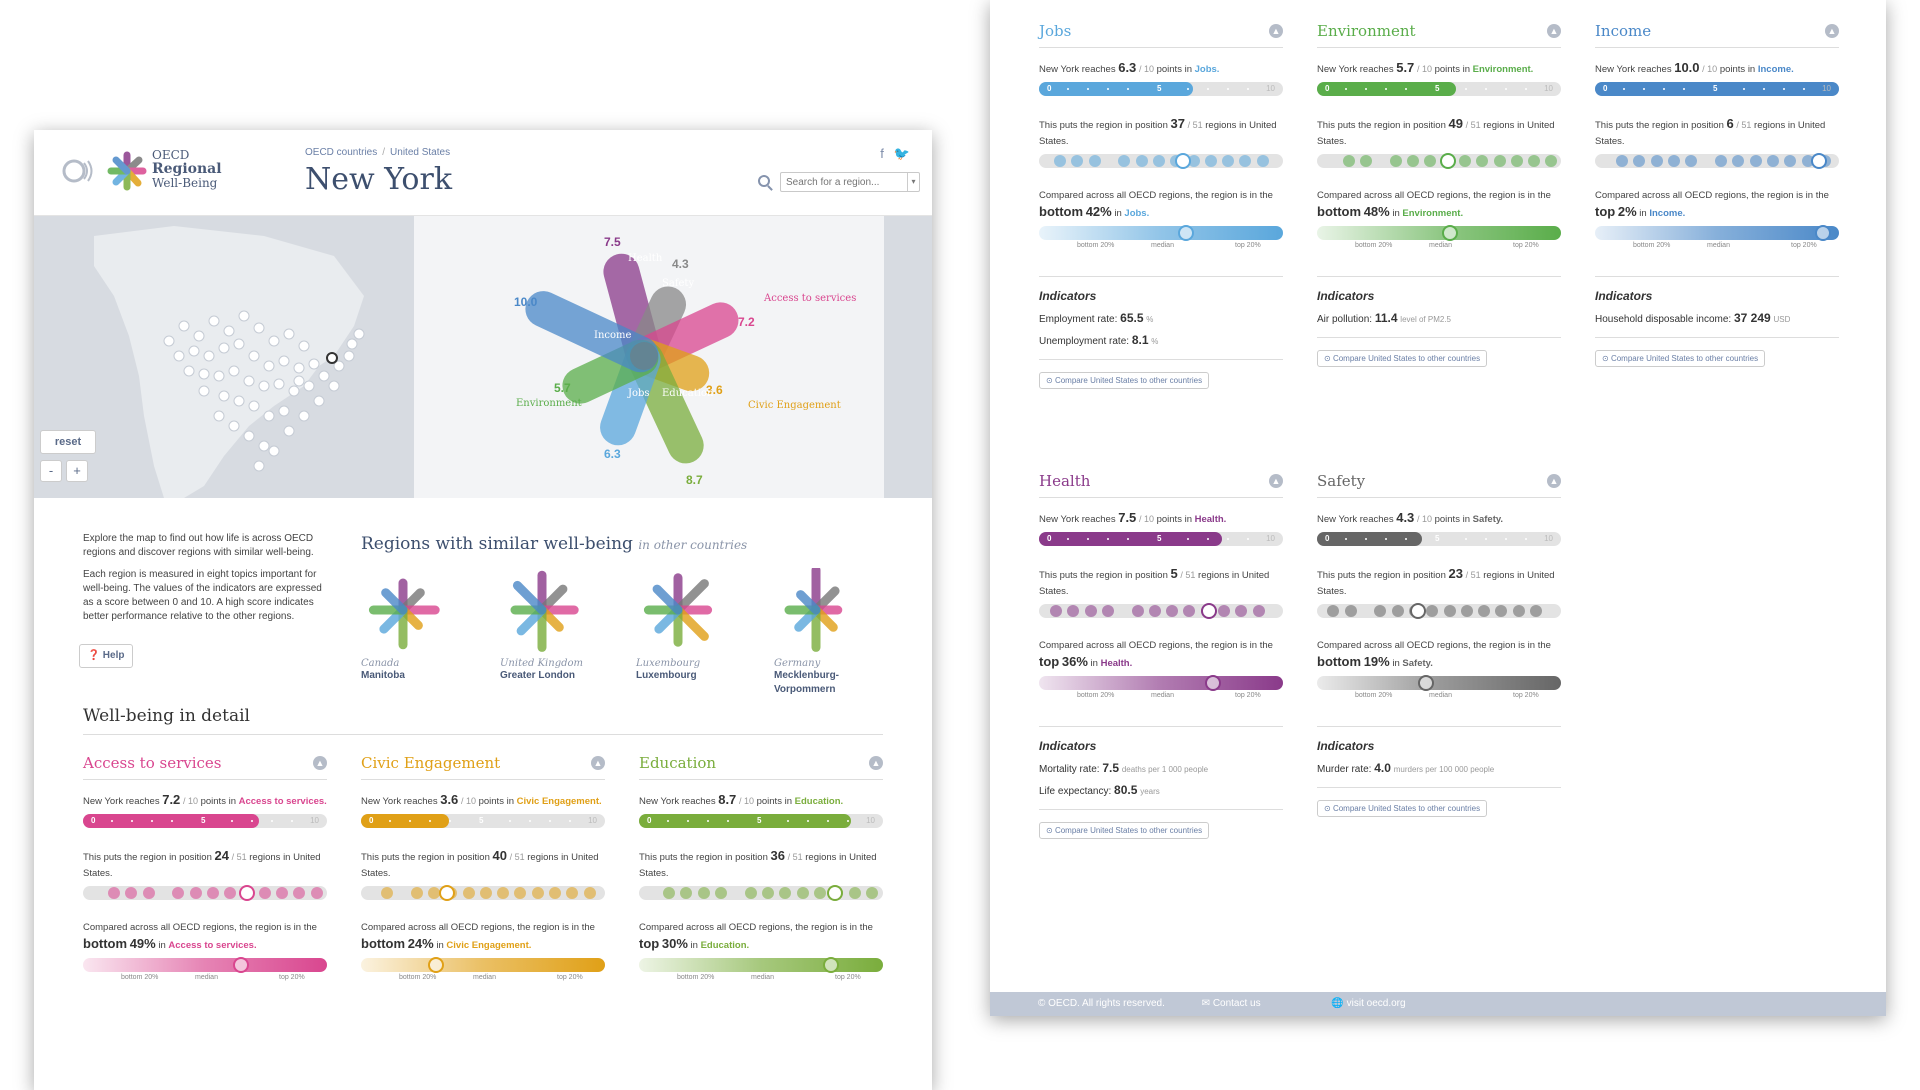 This screenshot has width=1920, height=1090. I want to click on site-logo-text: OECD Regional Well-Being, so click(187, 169).